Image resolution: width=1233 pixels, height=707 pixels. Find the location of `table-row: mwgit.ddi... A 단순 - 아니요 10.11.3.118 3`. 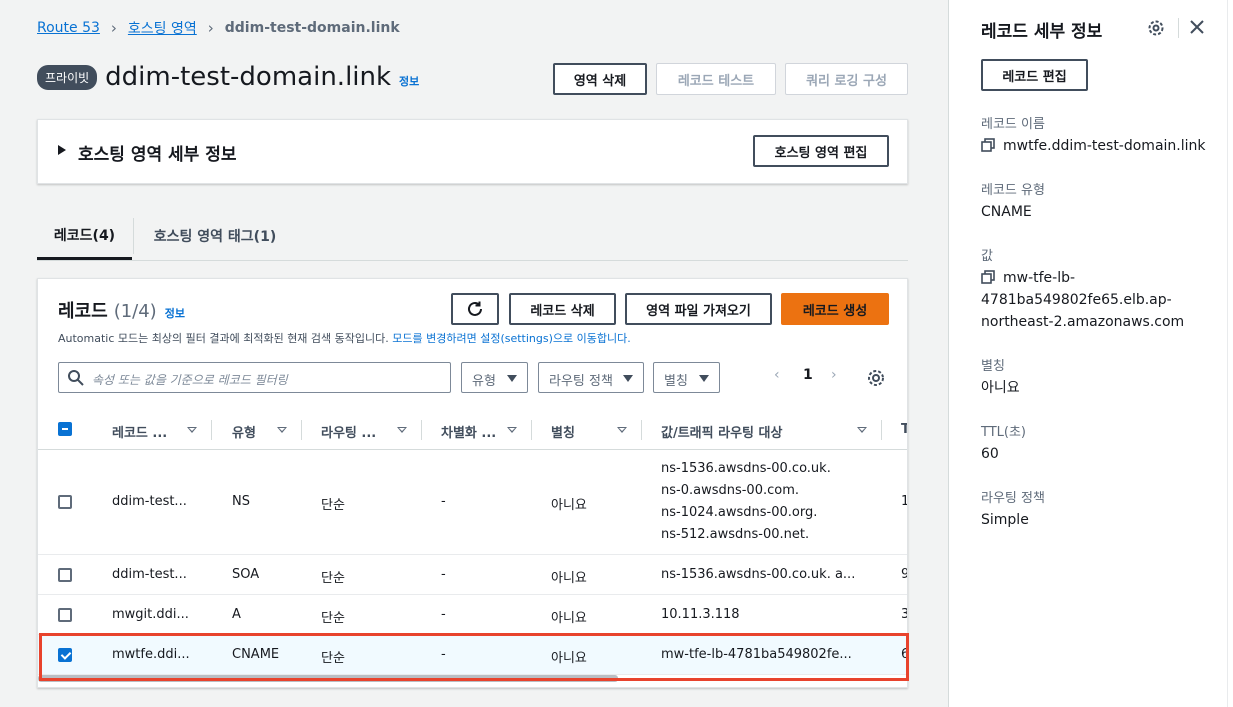

table-row: mwgit.ddi... A 단순 - 아니요 10.11.3.118 3 is located at coordinates (472, 615).